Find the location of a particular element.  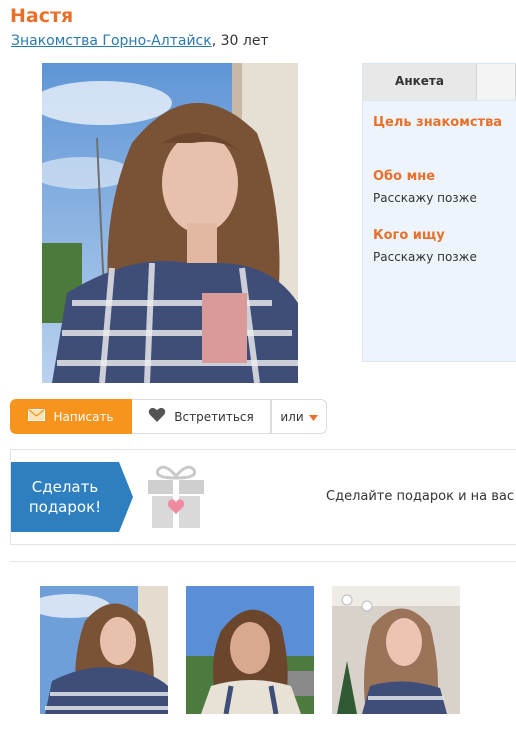

meet-button: Встретиться is located at coordinates (201, 416).